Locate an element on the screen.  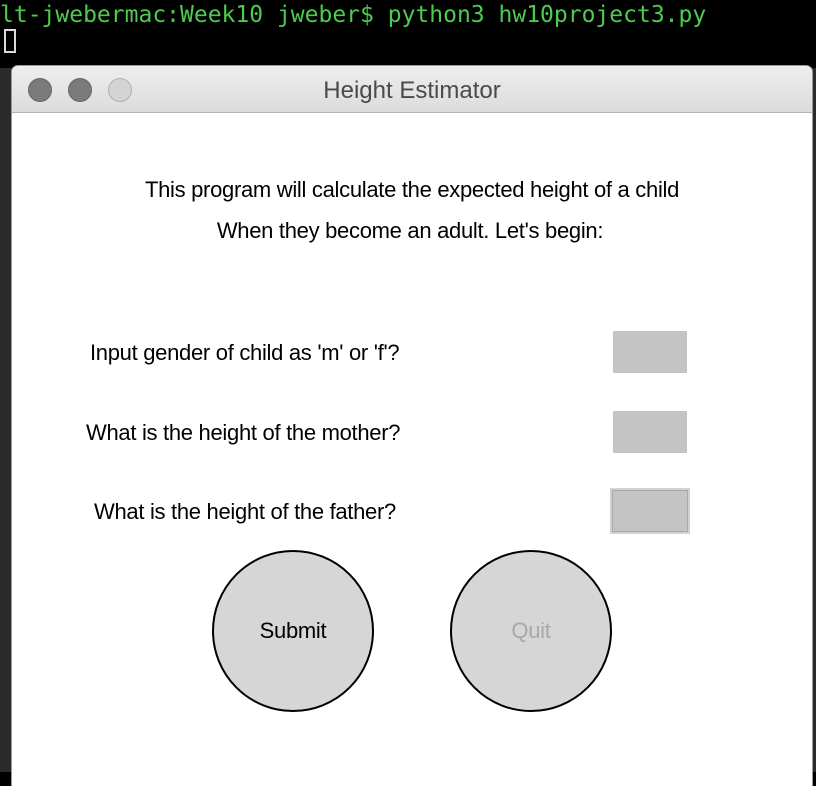
intro-text-line-2: When they become an adult. Let's begin: is located at coordinates (410, 230).